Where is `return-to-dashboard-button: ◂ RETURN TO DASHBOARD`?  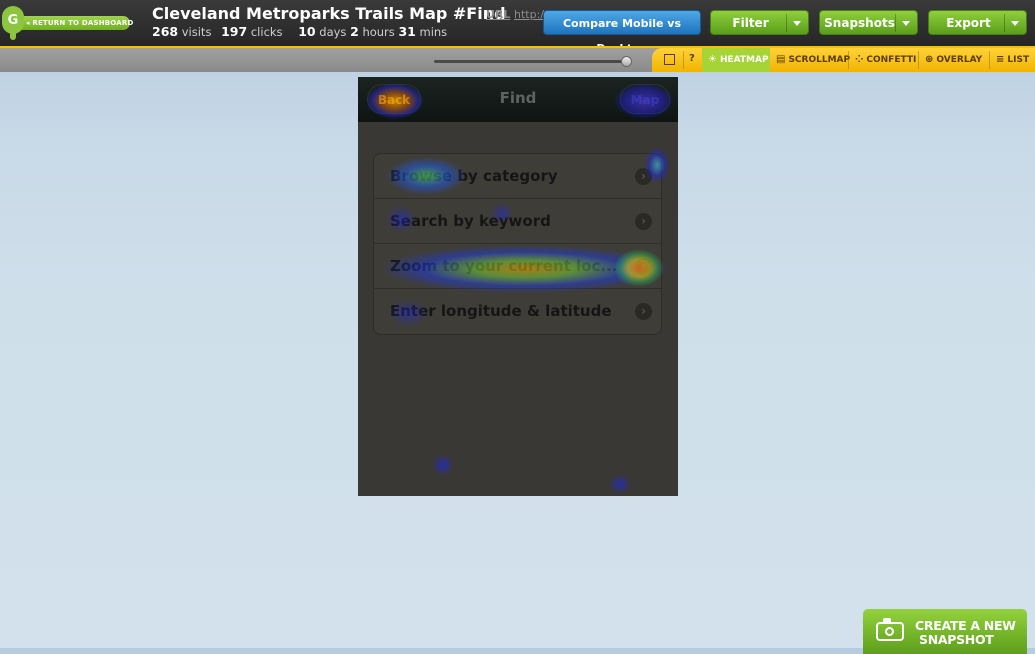 return-to-dashboard-button: ◂ RETURN TO DASHBOARD is located at coordinates (75, 23).